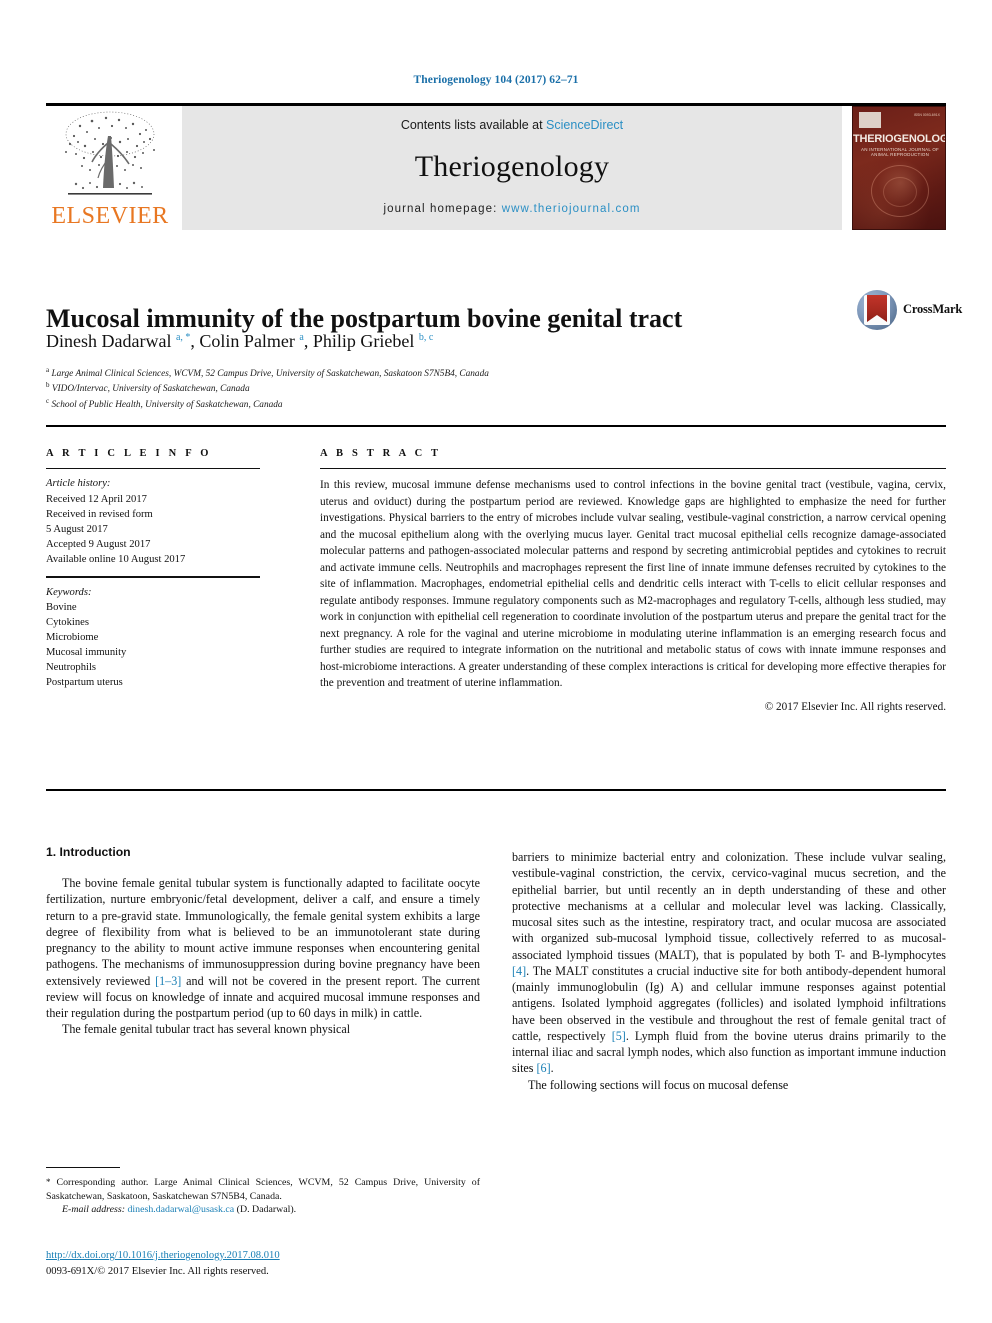  Describe the element at coordinates (870, 120) in the screenshot. I see `cover-elsevier-mark` at that location.